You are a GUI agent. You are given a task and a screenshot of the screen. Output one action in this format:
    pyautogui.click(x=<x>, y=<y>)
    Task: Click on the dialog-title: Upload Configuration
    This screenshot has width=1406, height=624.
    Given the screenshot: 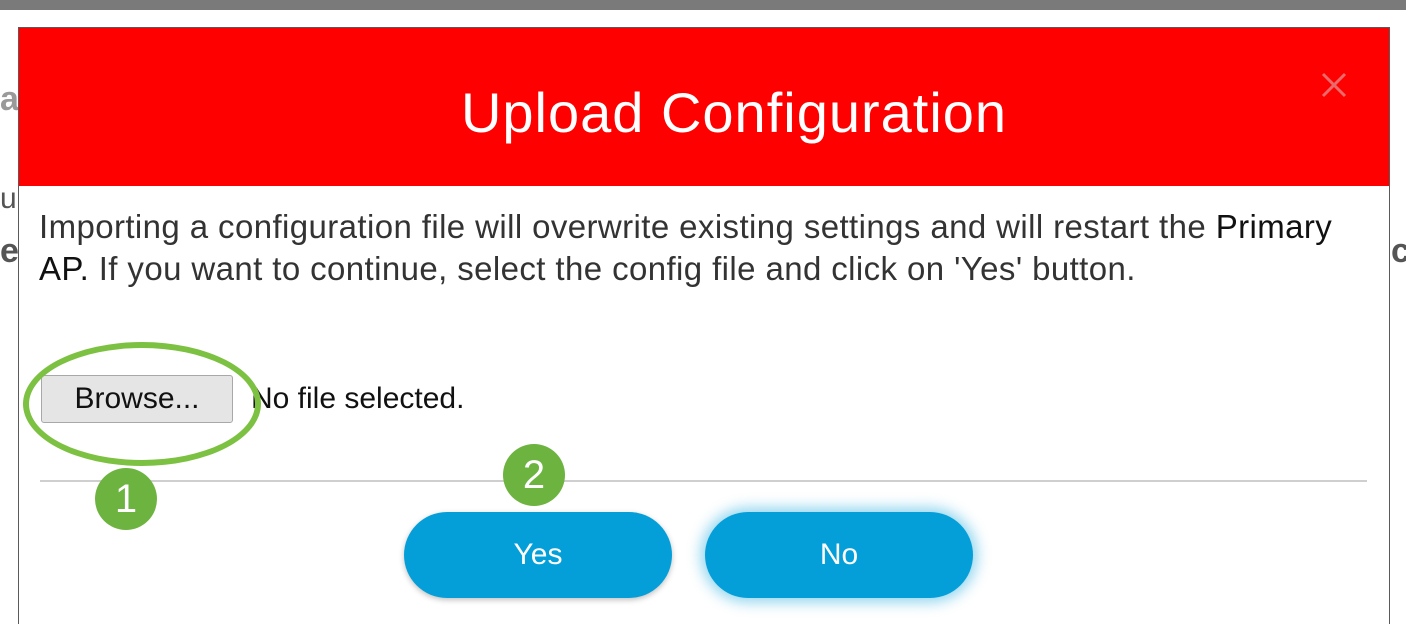 What is the action you would take?
    pyautogui.click(x=734, y=112)
    